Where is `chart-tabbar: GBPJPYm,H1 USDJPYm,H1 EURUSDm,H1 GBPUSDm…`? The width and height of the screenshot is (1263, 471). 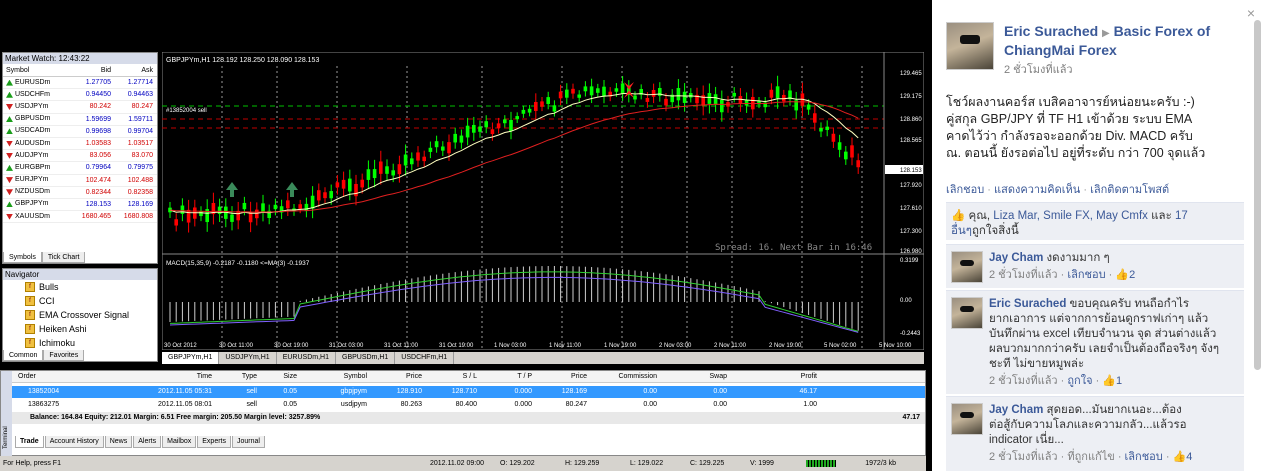 chart-tabbar: GBPJPYm,H1 USDJPYm,H1 EURUSDm,H1 GBPUSDm… is located at coordinates (543, 358).